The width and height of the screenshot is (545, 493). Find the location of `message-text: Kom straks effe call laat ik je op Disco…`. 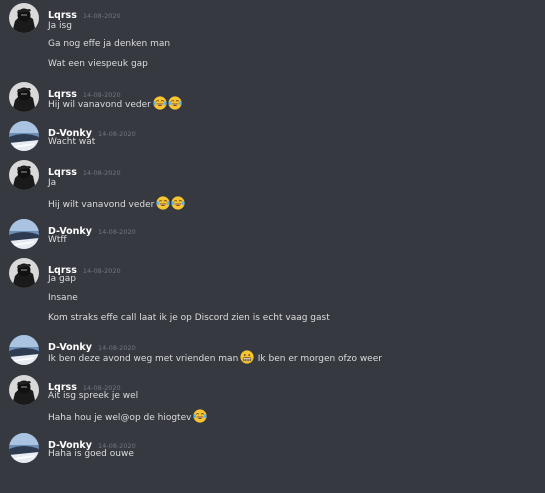

message-text: Kom straks effe call laat ik je op Disco… is located at coordinates (189, 318).